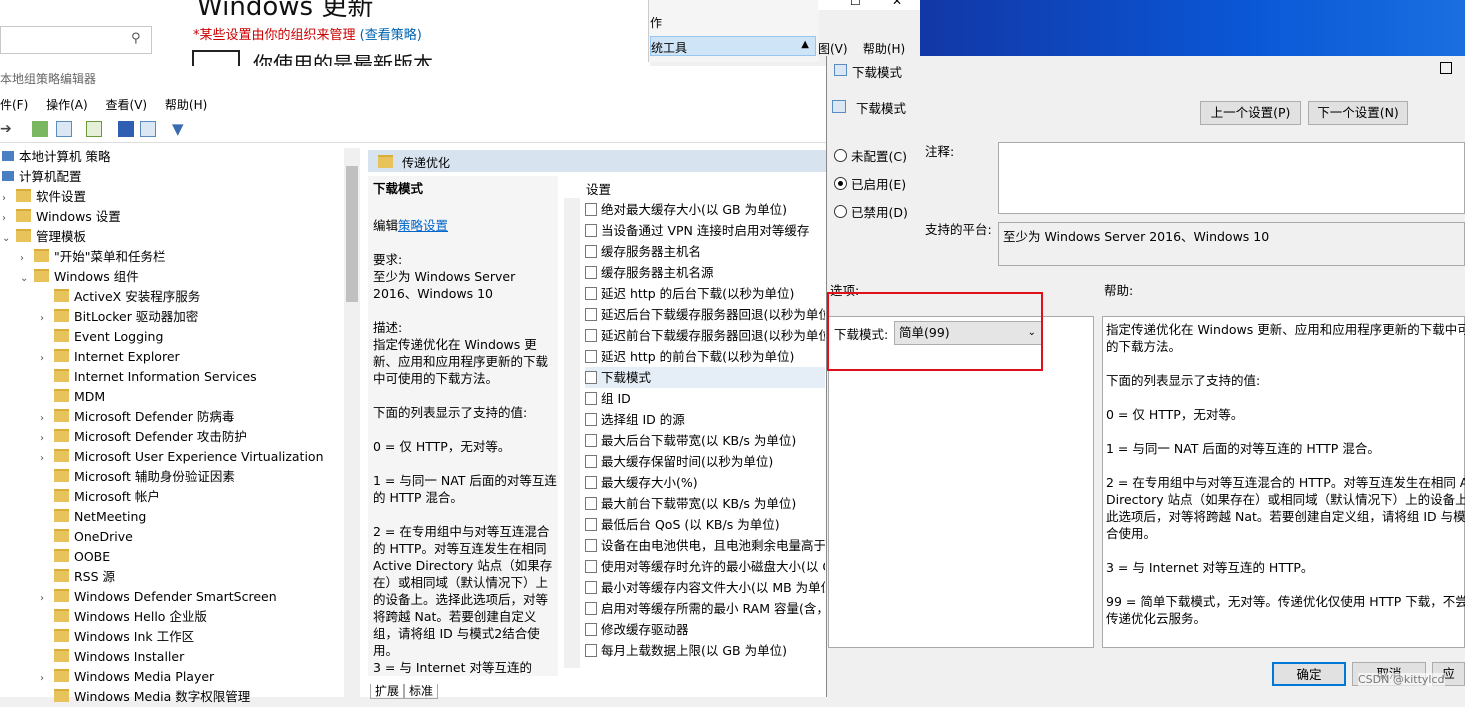 This screenshot has height=707, width=1465. I want to click on forward-icon: ➔, so click(8, 129).